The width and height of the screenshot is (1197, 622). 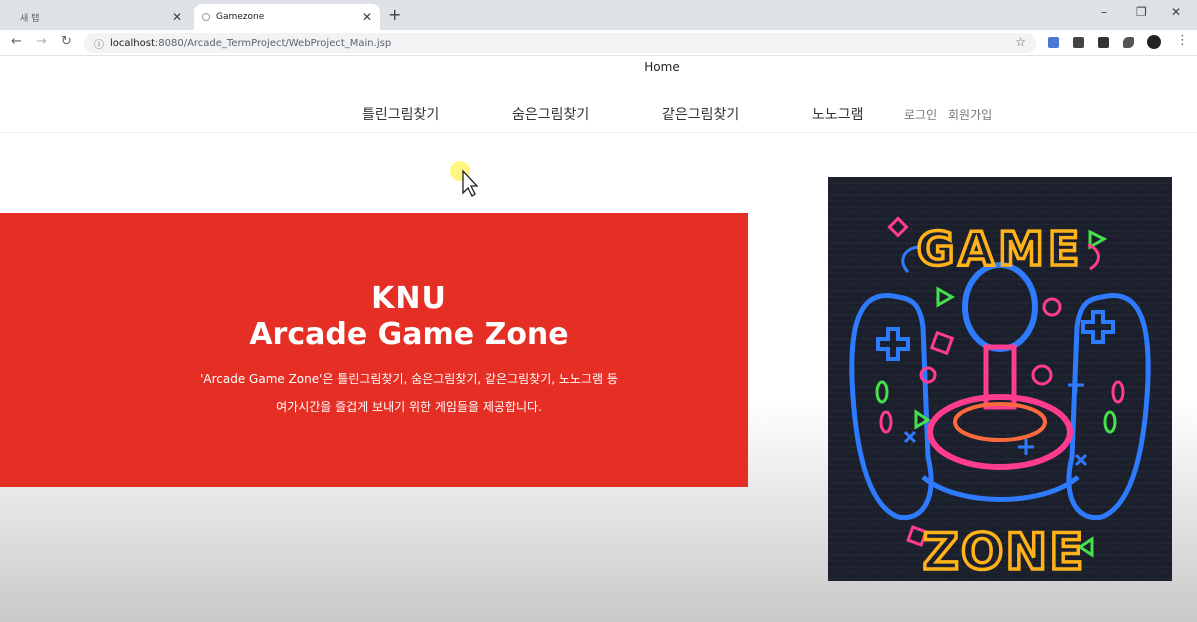 What do you see at coordinates (970, 114) in the screenshot?
I see `signup-link: 회원가입` at bounding box center [970, 114].